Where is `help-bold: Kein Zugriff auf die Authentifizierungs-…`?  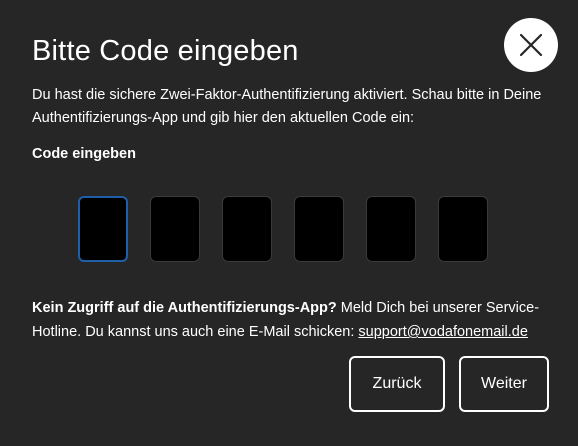
help-bold: Kein Zugriff auf die Authentifizierungs-… is located at coordinates (184, 308).